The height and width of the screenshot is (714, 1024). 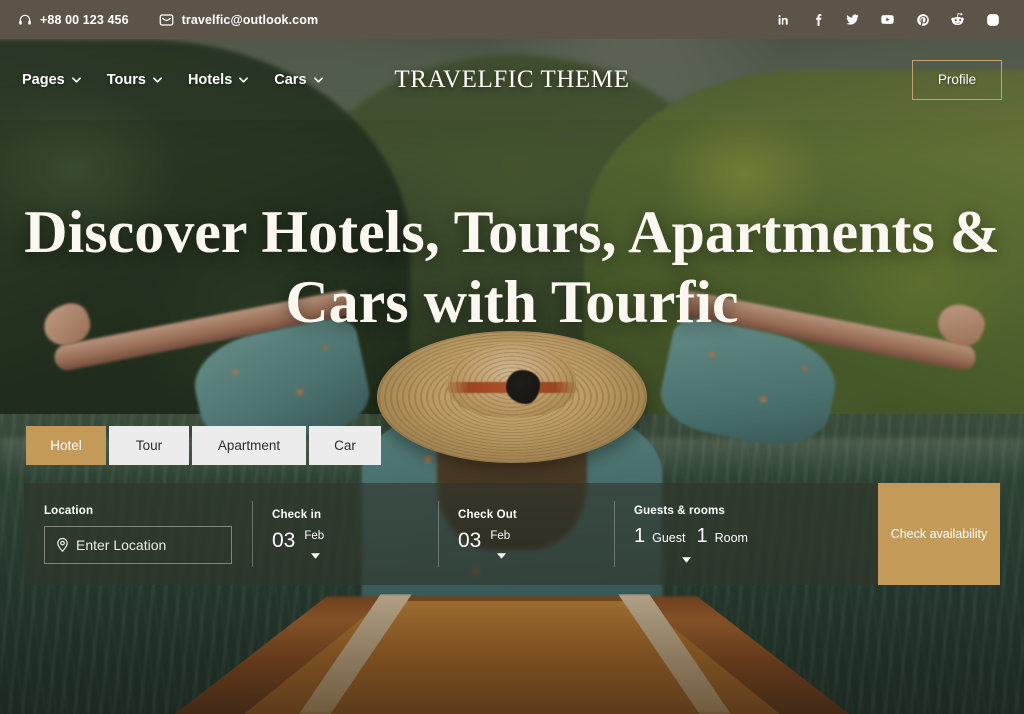 I want to click on nav-label-tours: Tours, so click(x=126, y=79).